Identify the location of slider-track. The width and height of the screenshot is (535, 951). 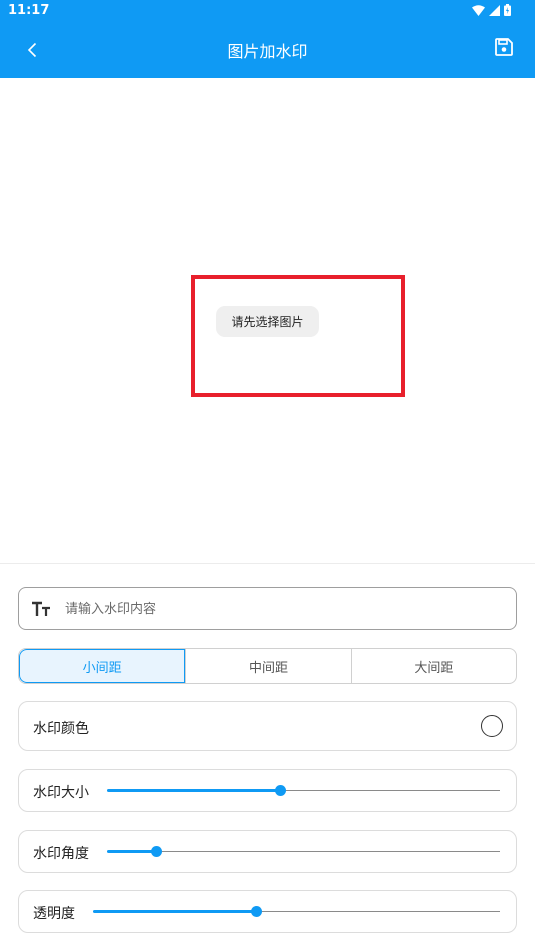
(303, 851).